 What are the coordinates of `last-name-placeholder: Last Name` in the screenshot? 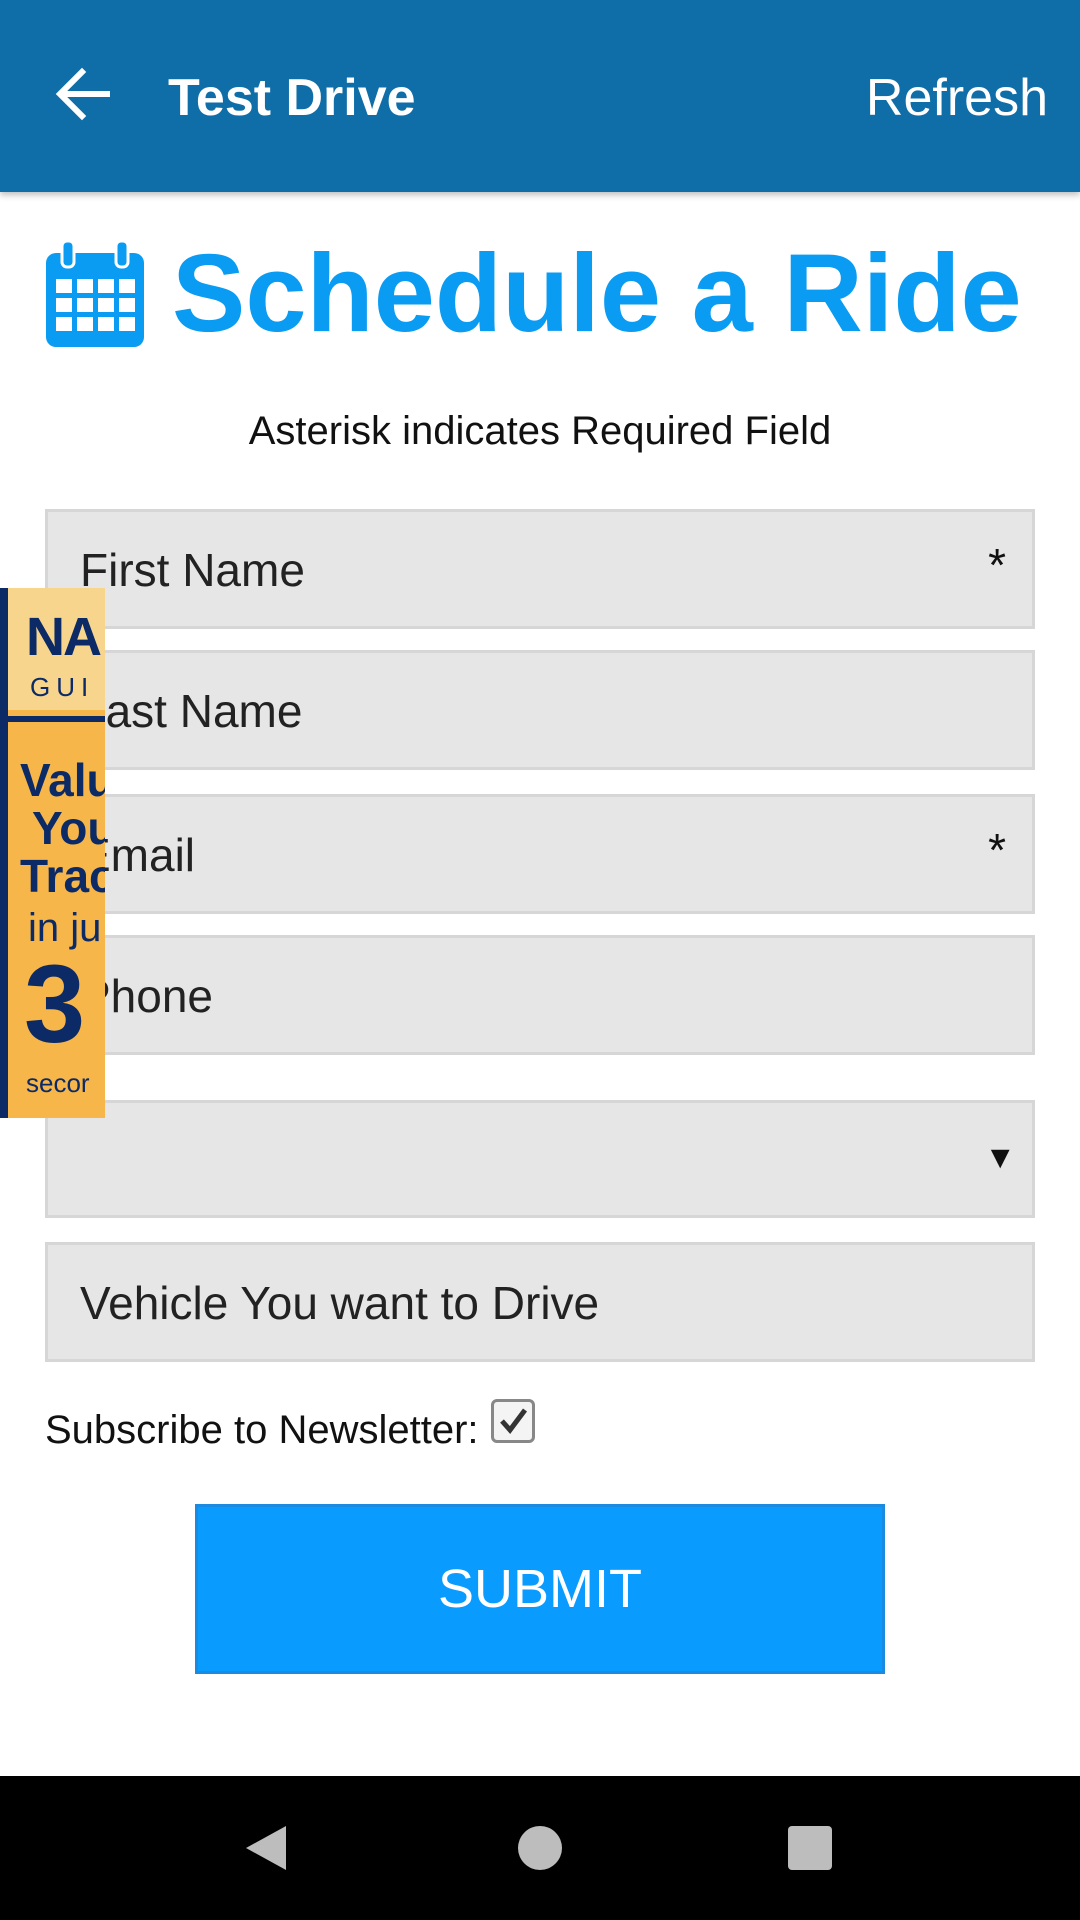 It's located at (191, 711).